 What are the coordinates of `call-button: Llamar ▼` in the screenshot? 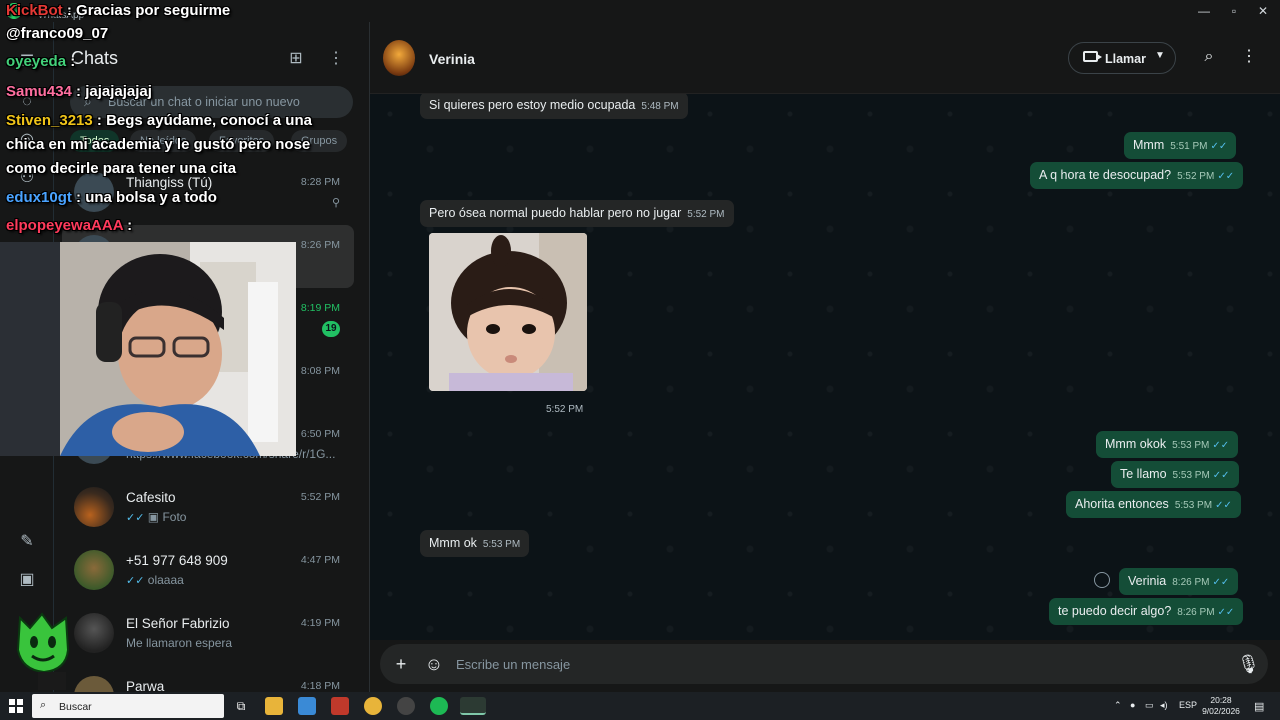 It's located at (1122, 58).